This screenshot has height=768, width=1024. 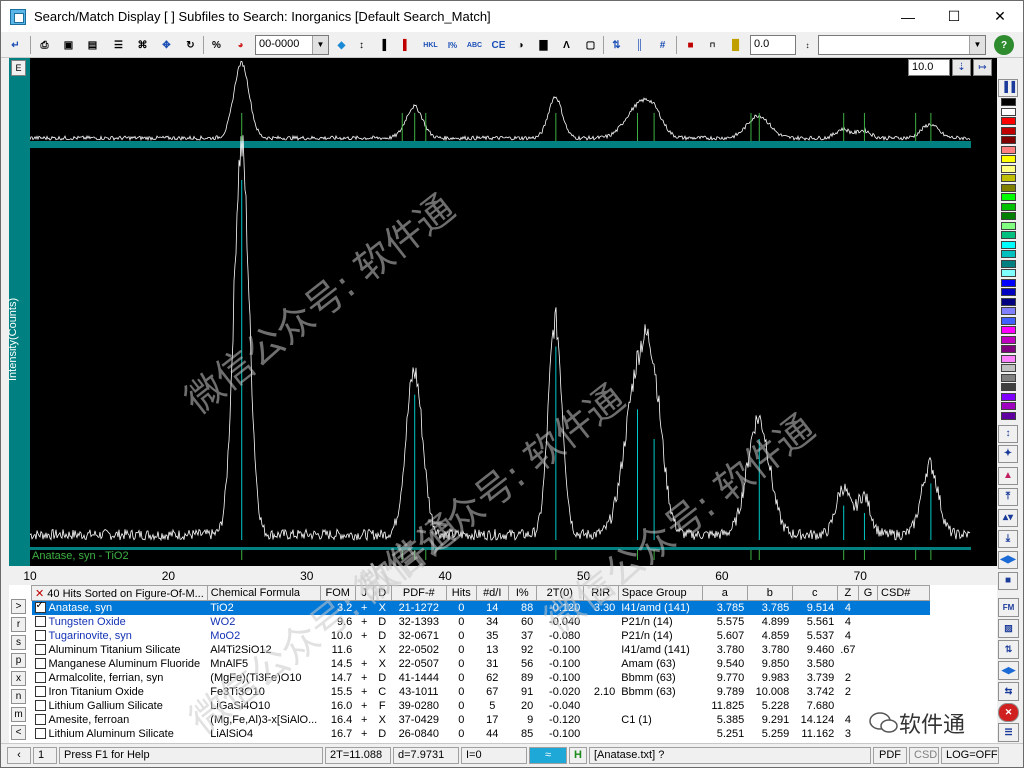 I want to click on move-icon: ✥, so click(x=166, y=45).